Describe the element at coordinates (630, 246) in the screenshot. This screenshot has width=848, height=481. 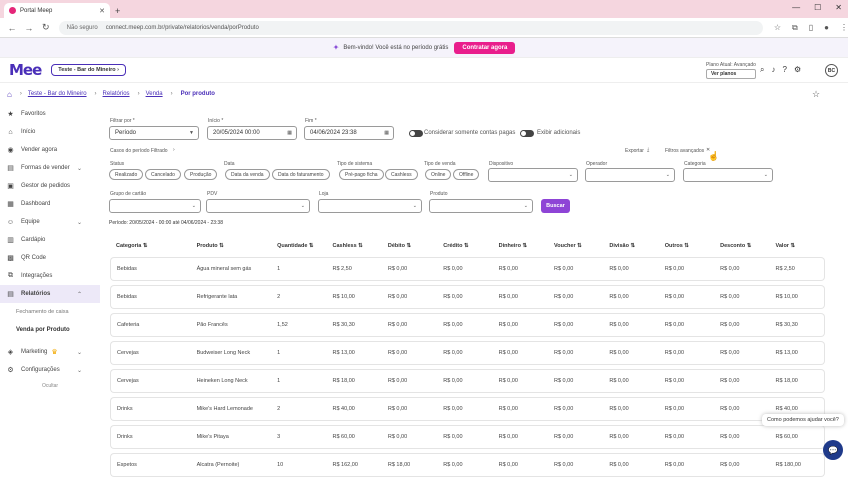
I see `col-divisao: Divisão ⇅` at that location.